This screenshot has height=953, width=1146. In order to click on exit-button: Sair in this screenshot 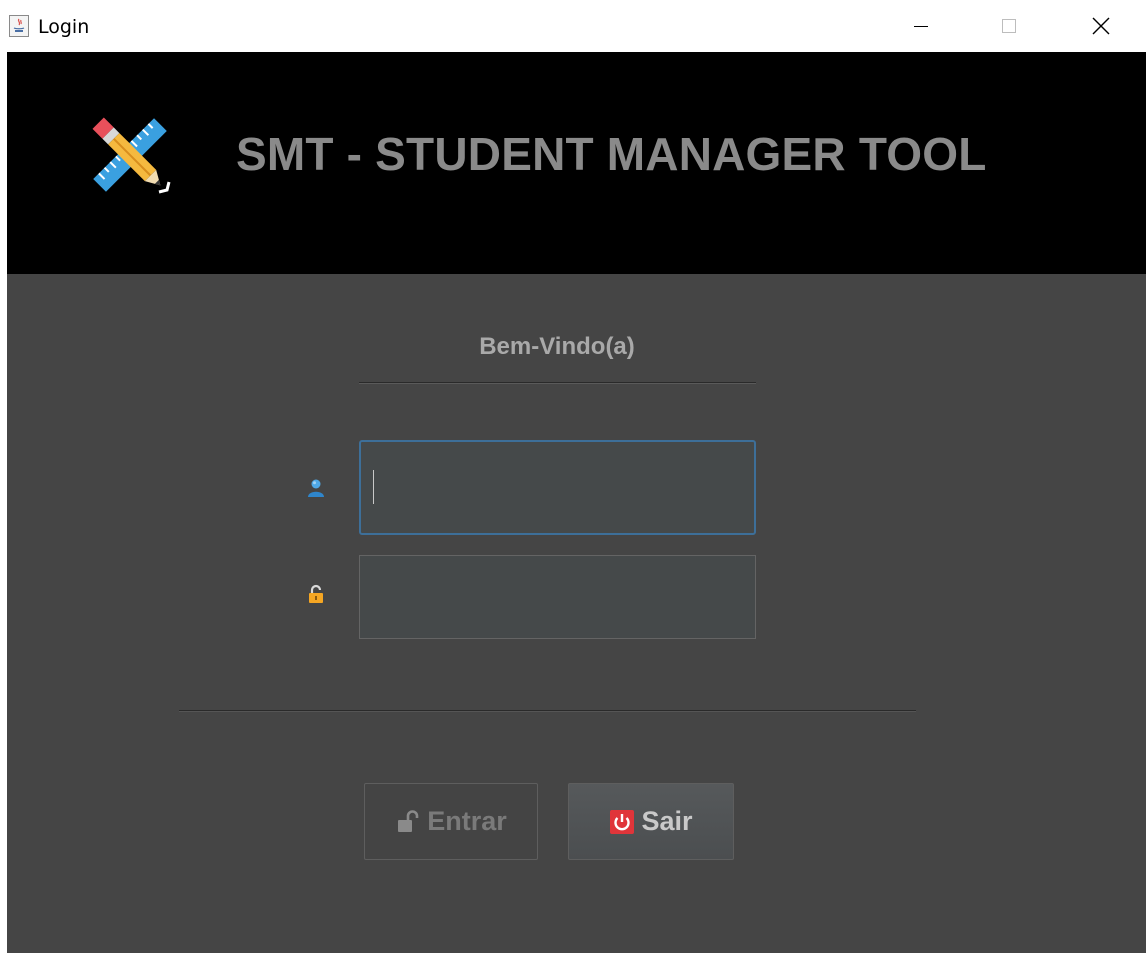, I will do `click(651, 821)`.